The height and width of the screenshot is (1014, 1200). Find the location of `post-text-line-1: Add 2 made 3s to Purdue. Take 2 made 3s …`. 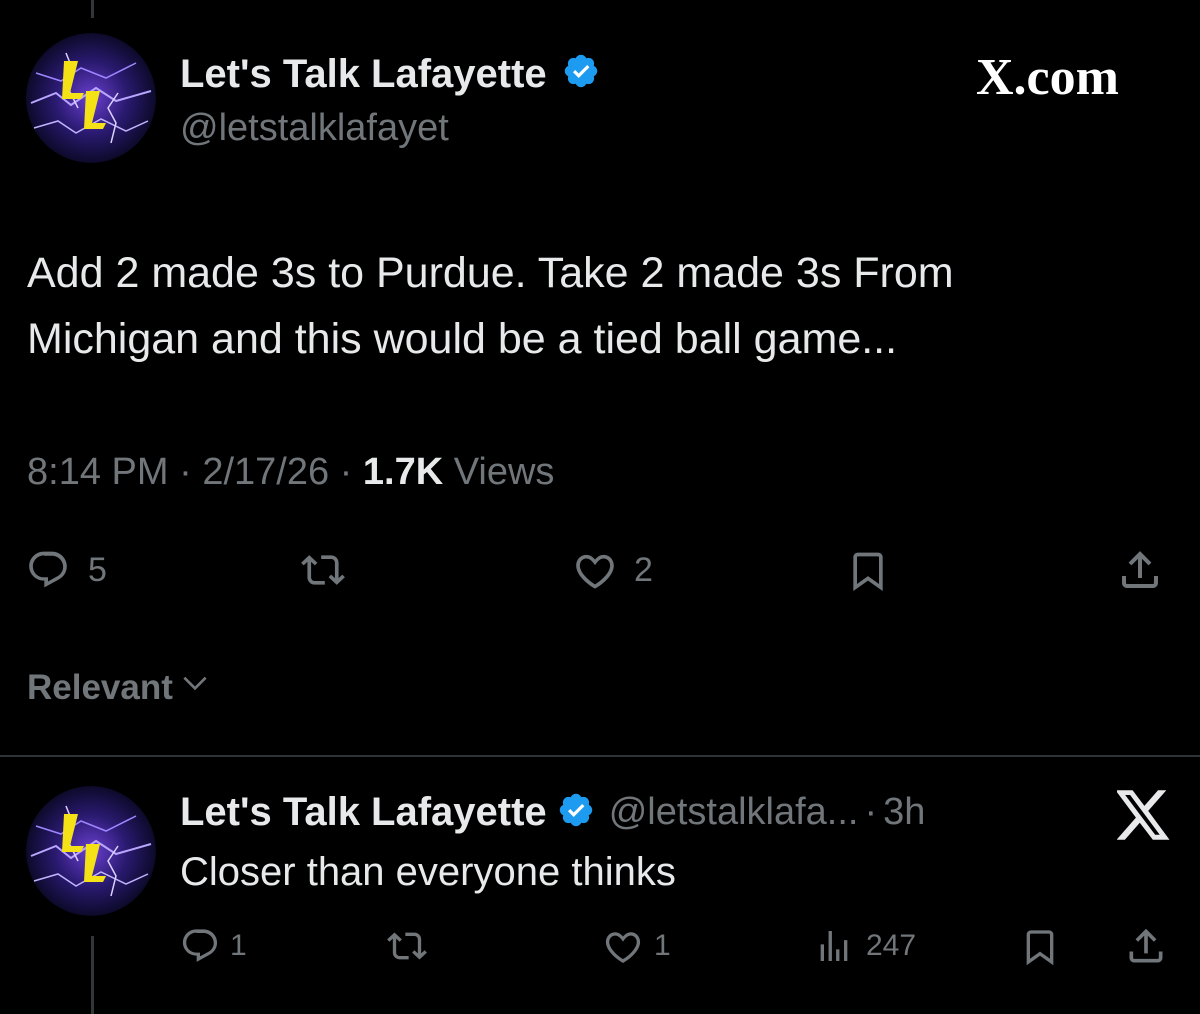

post-text-line-1: Add 2 made 3s to Purdue. Take 2 made 3s … is located at coordinates (490, 273).